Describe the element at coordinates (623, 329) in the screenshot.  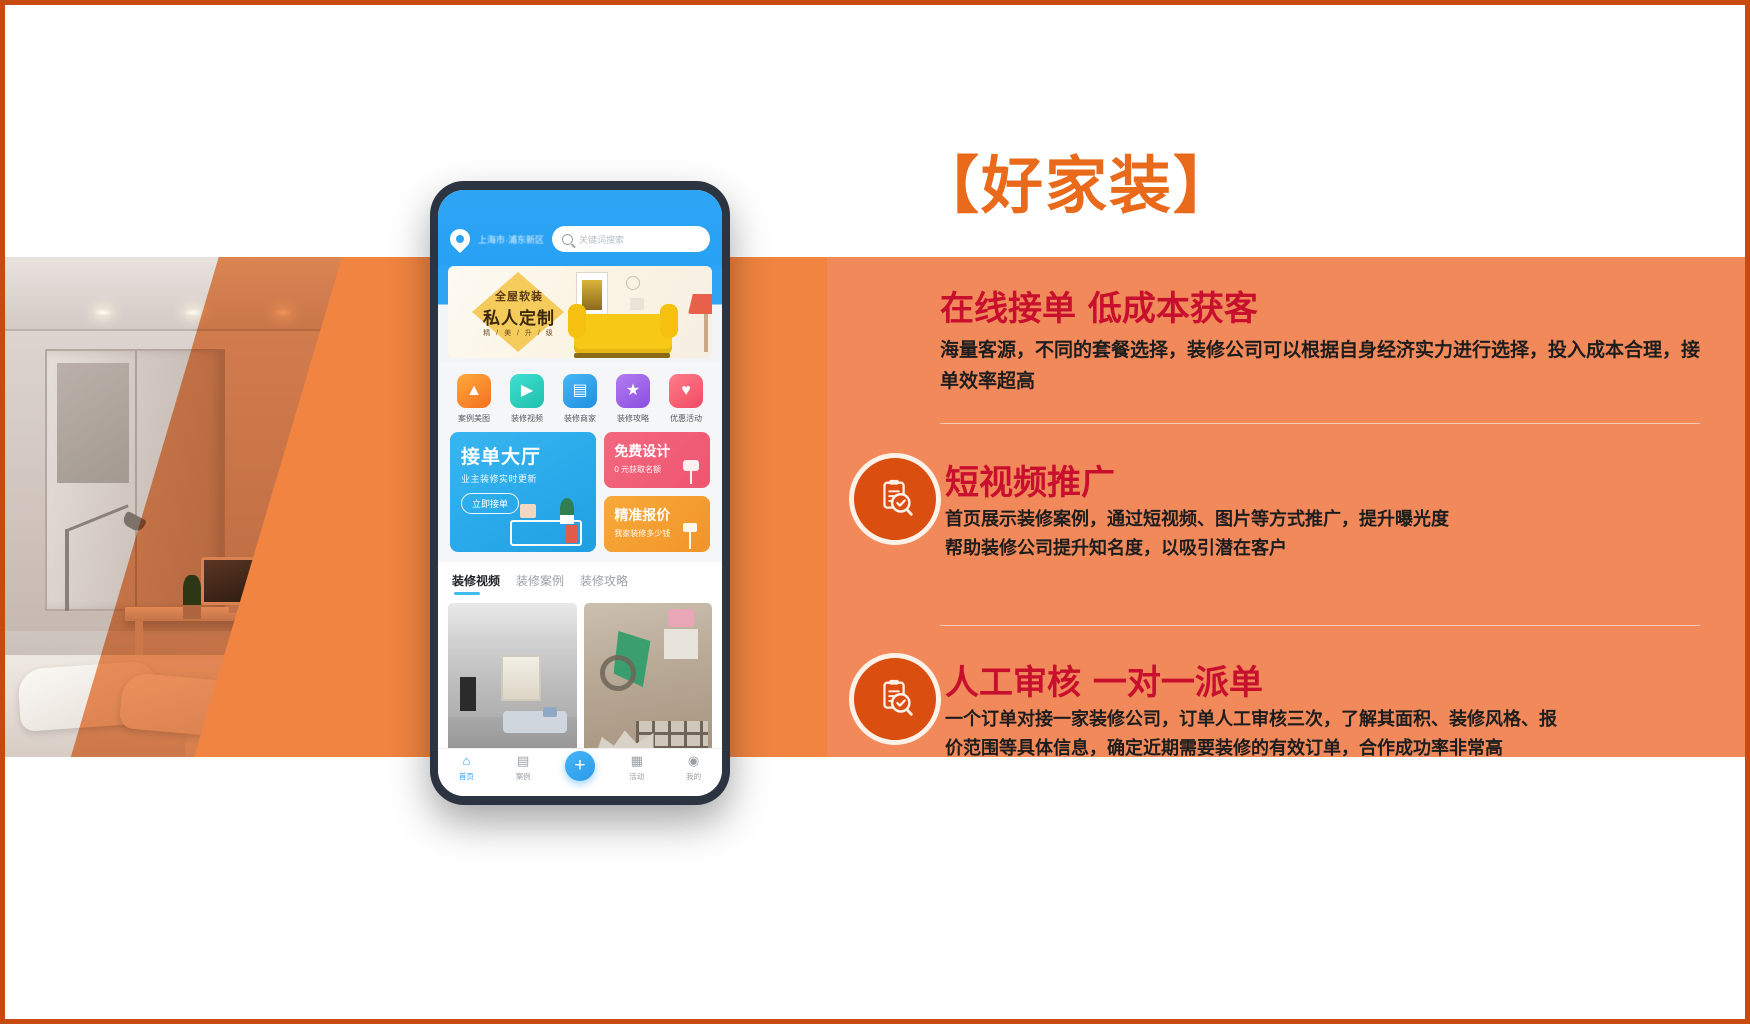
I see `banner-sofa` at that location.